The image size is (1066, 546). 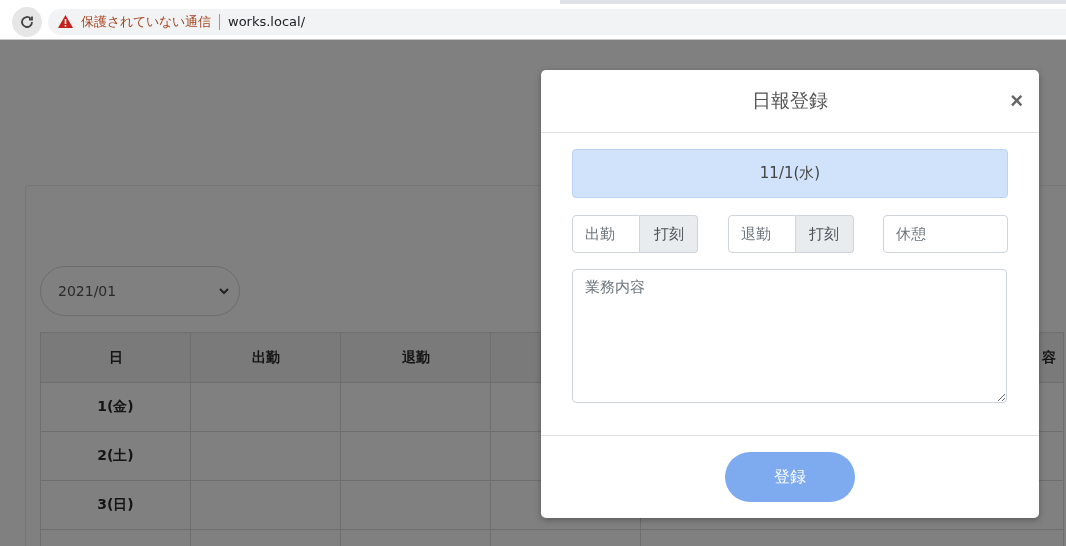 What do you see at coordinates (1016, 101) in the screenshot?
I see `close-button: ×` at bounding box center [1016, 101].